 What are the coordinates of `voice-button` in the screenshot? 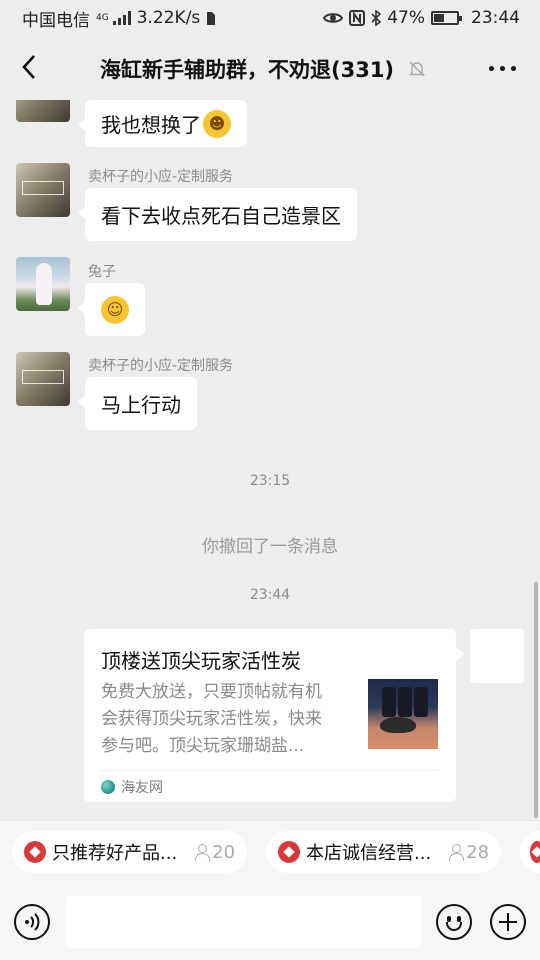 It's located at (32, 922).